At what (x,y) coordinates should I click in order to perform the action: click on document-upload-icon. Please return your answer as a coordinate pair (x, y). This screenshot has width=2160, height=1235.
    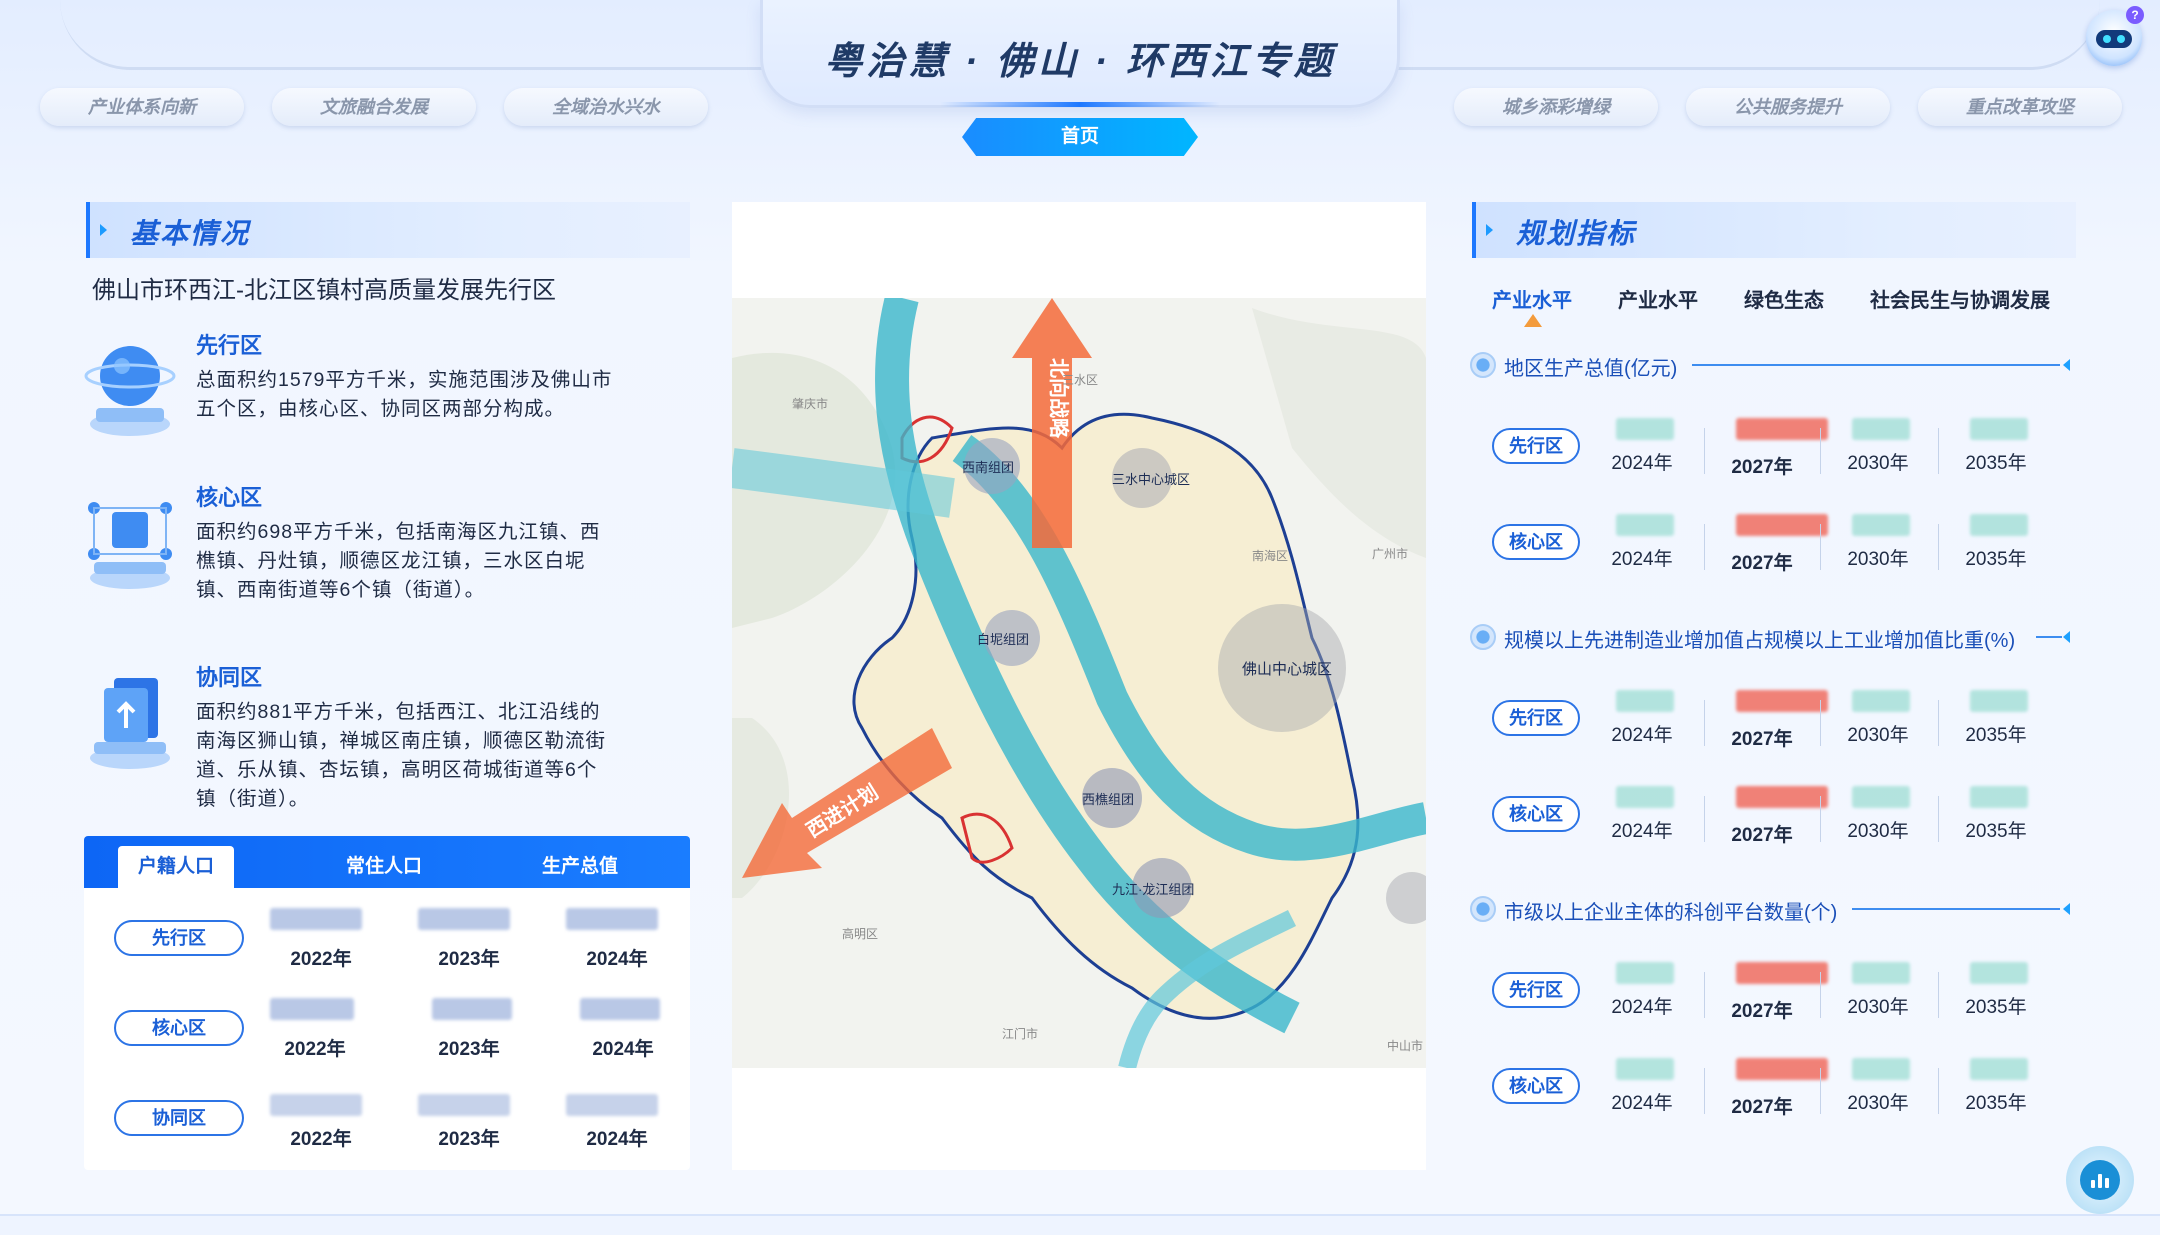
    Looking at the image, I should click on (130, 723).